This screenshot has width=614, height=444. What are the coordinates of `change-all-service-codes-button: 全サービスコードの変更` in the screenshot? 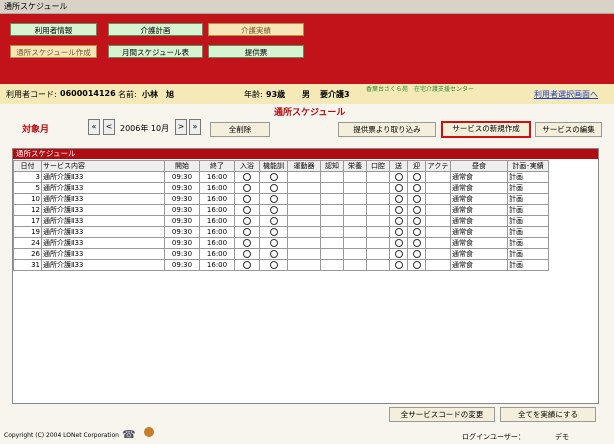 It's located at (442, 414).